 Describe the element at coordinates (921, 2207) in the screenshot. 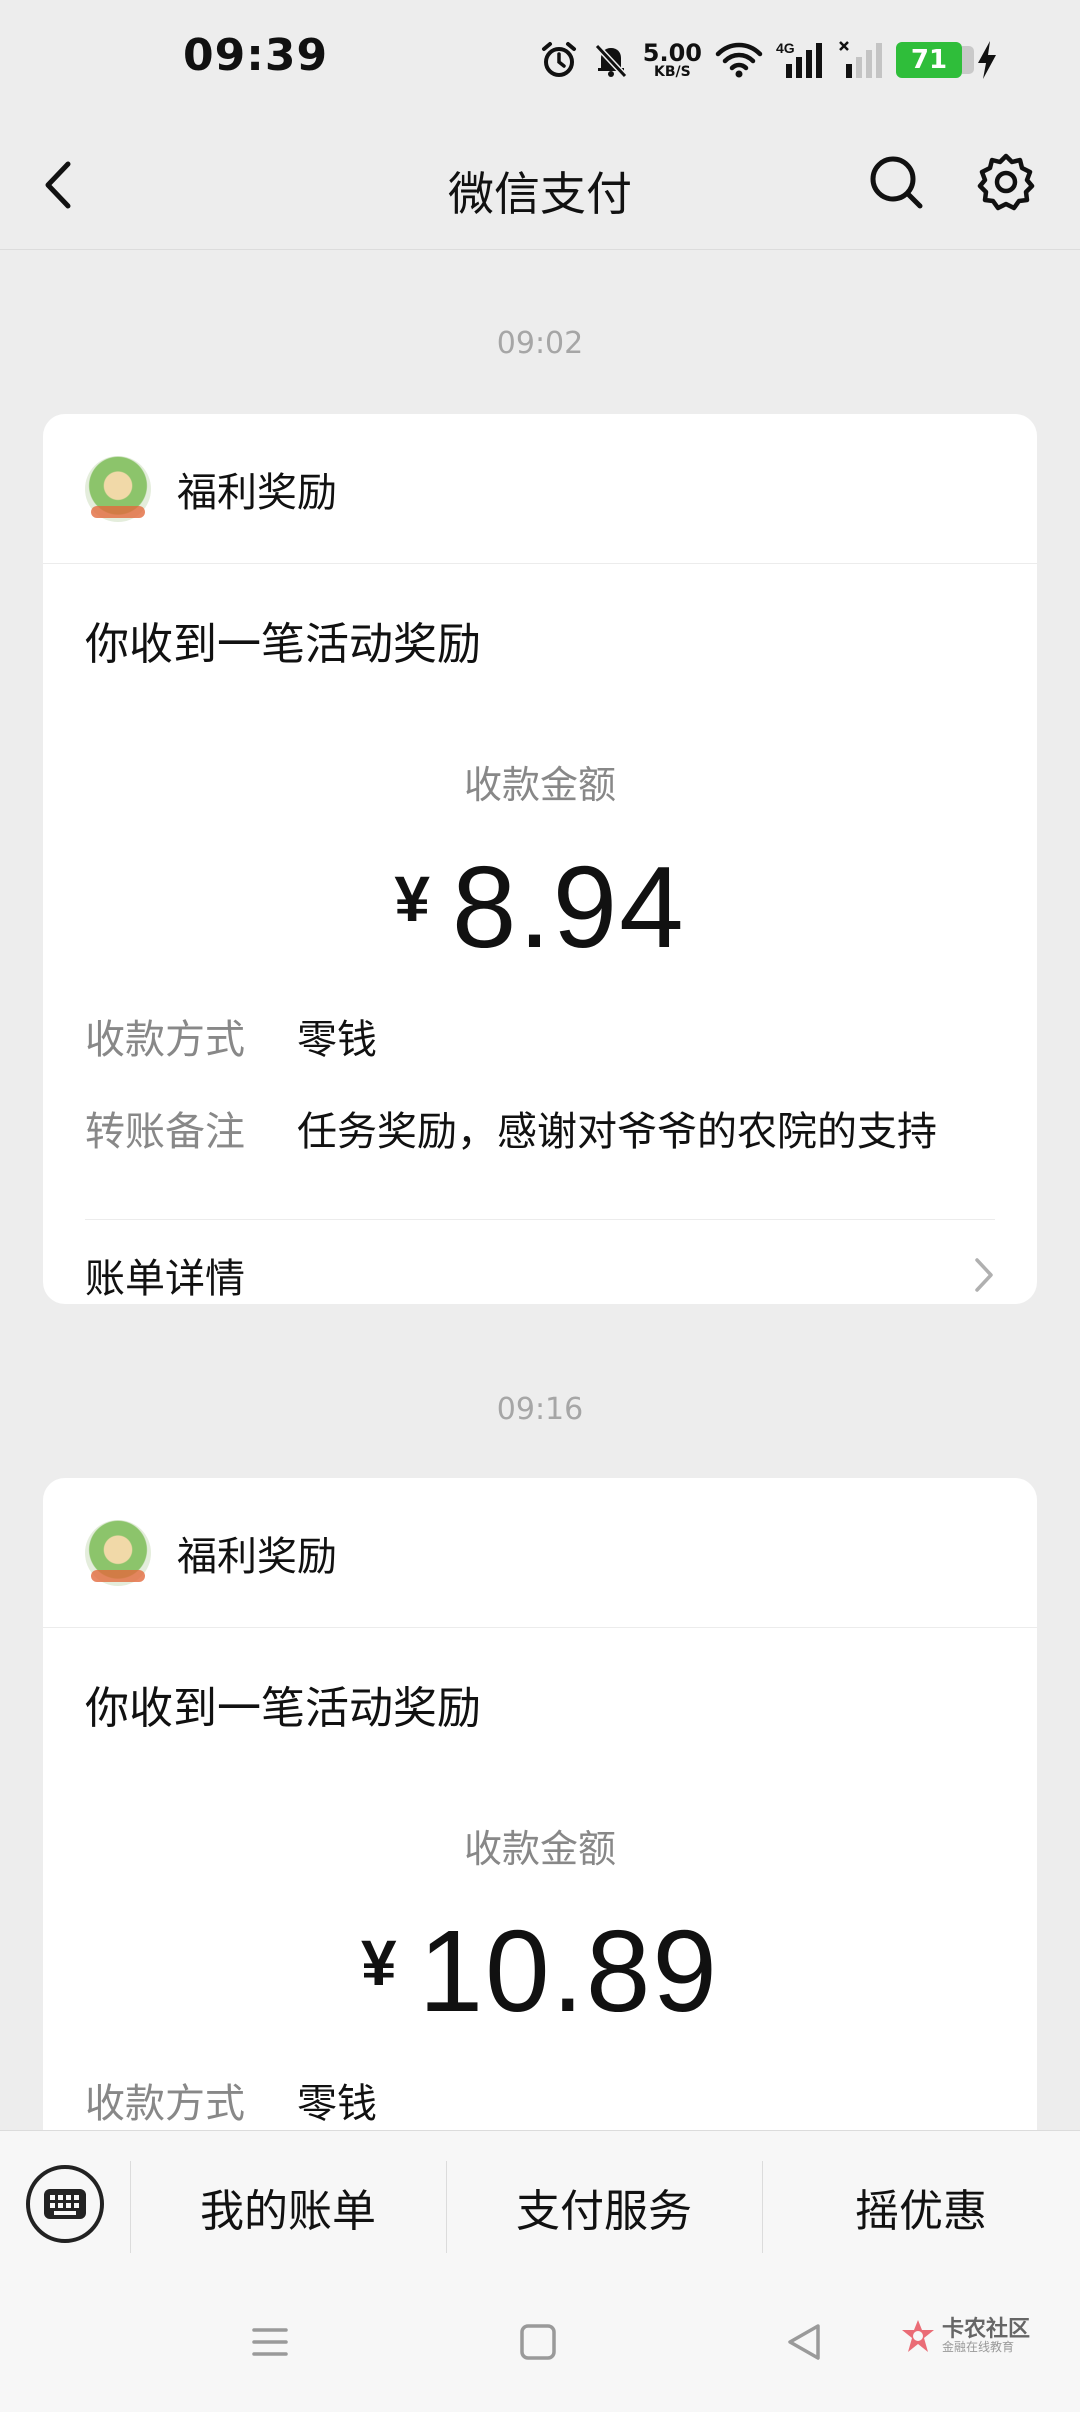

I see `menu-item-shake-offers: 摇优惠` at that location.